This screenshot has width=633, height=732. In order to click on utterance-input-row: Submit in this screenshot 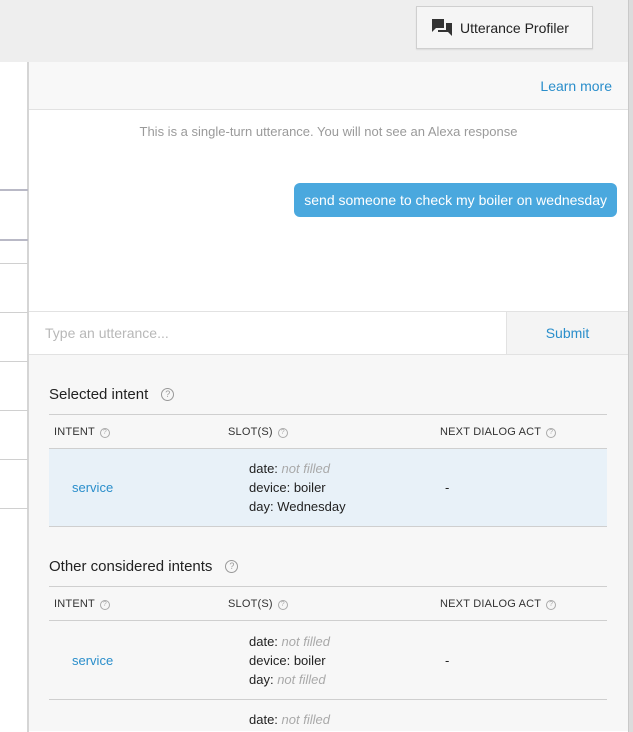, I will do `click(328, 333)`.